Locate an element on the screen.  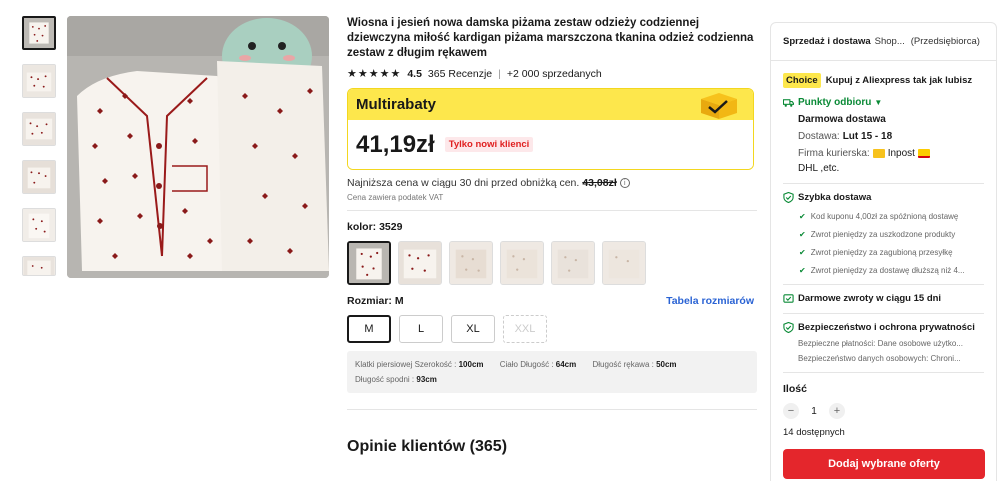
chevron-down-icon: ▼ is located at coordinates (878, 102).